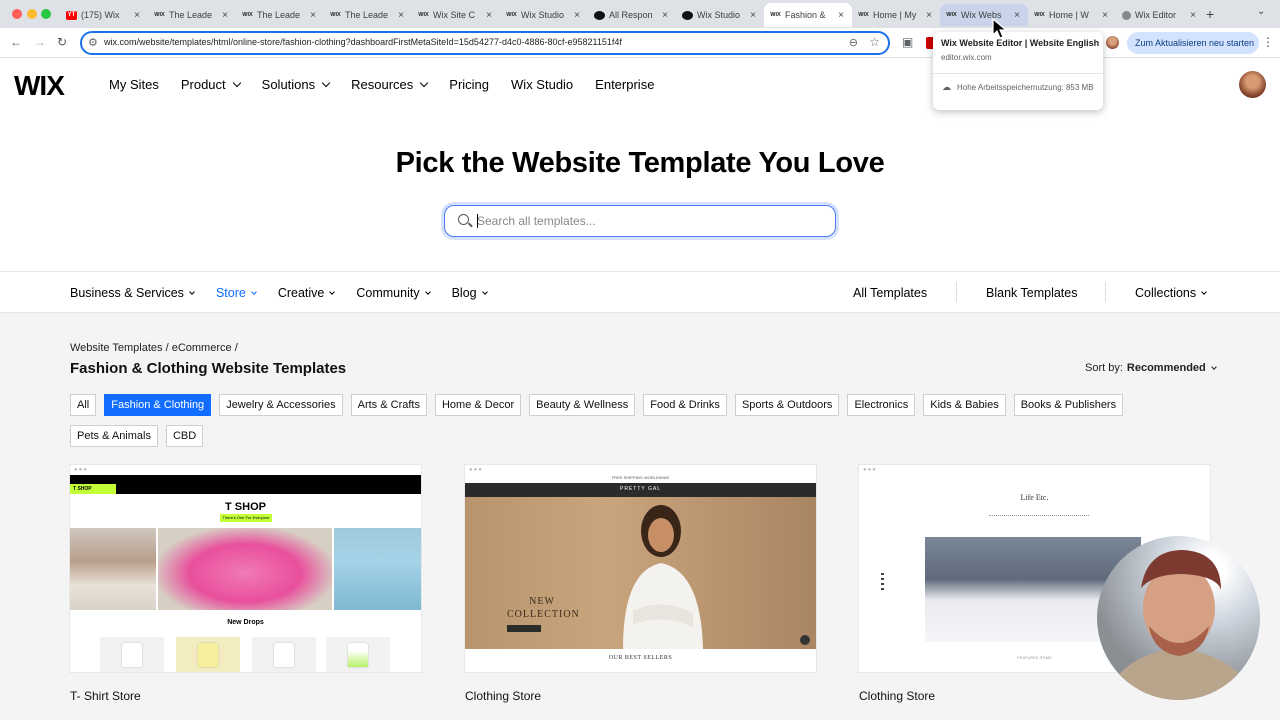  Describe the element at coordinates (211, 84) in the screenshot. I see `nav-item-product: Product` at that location.